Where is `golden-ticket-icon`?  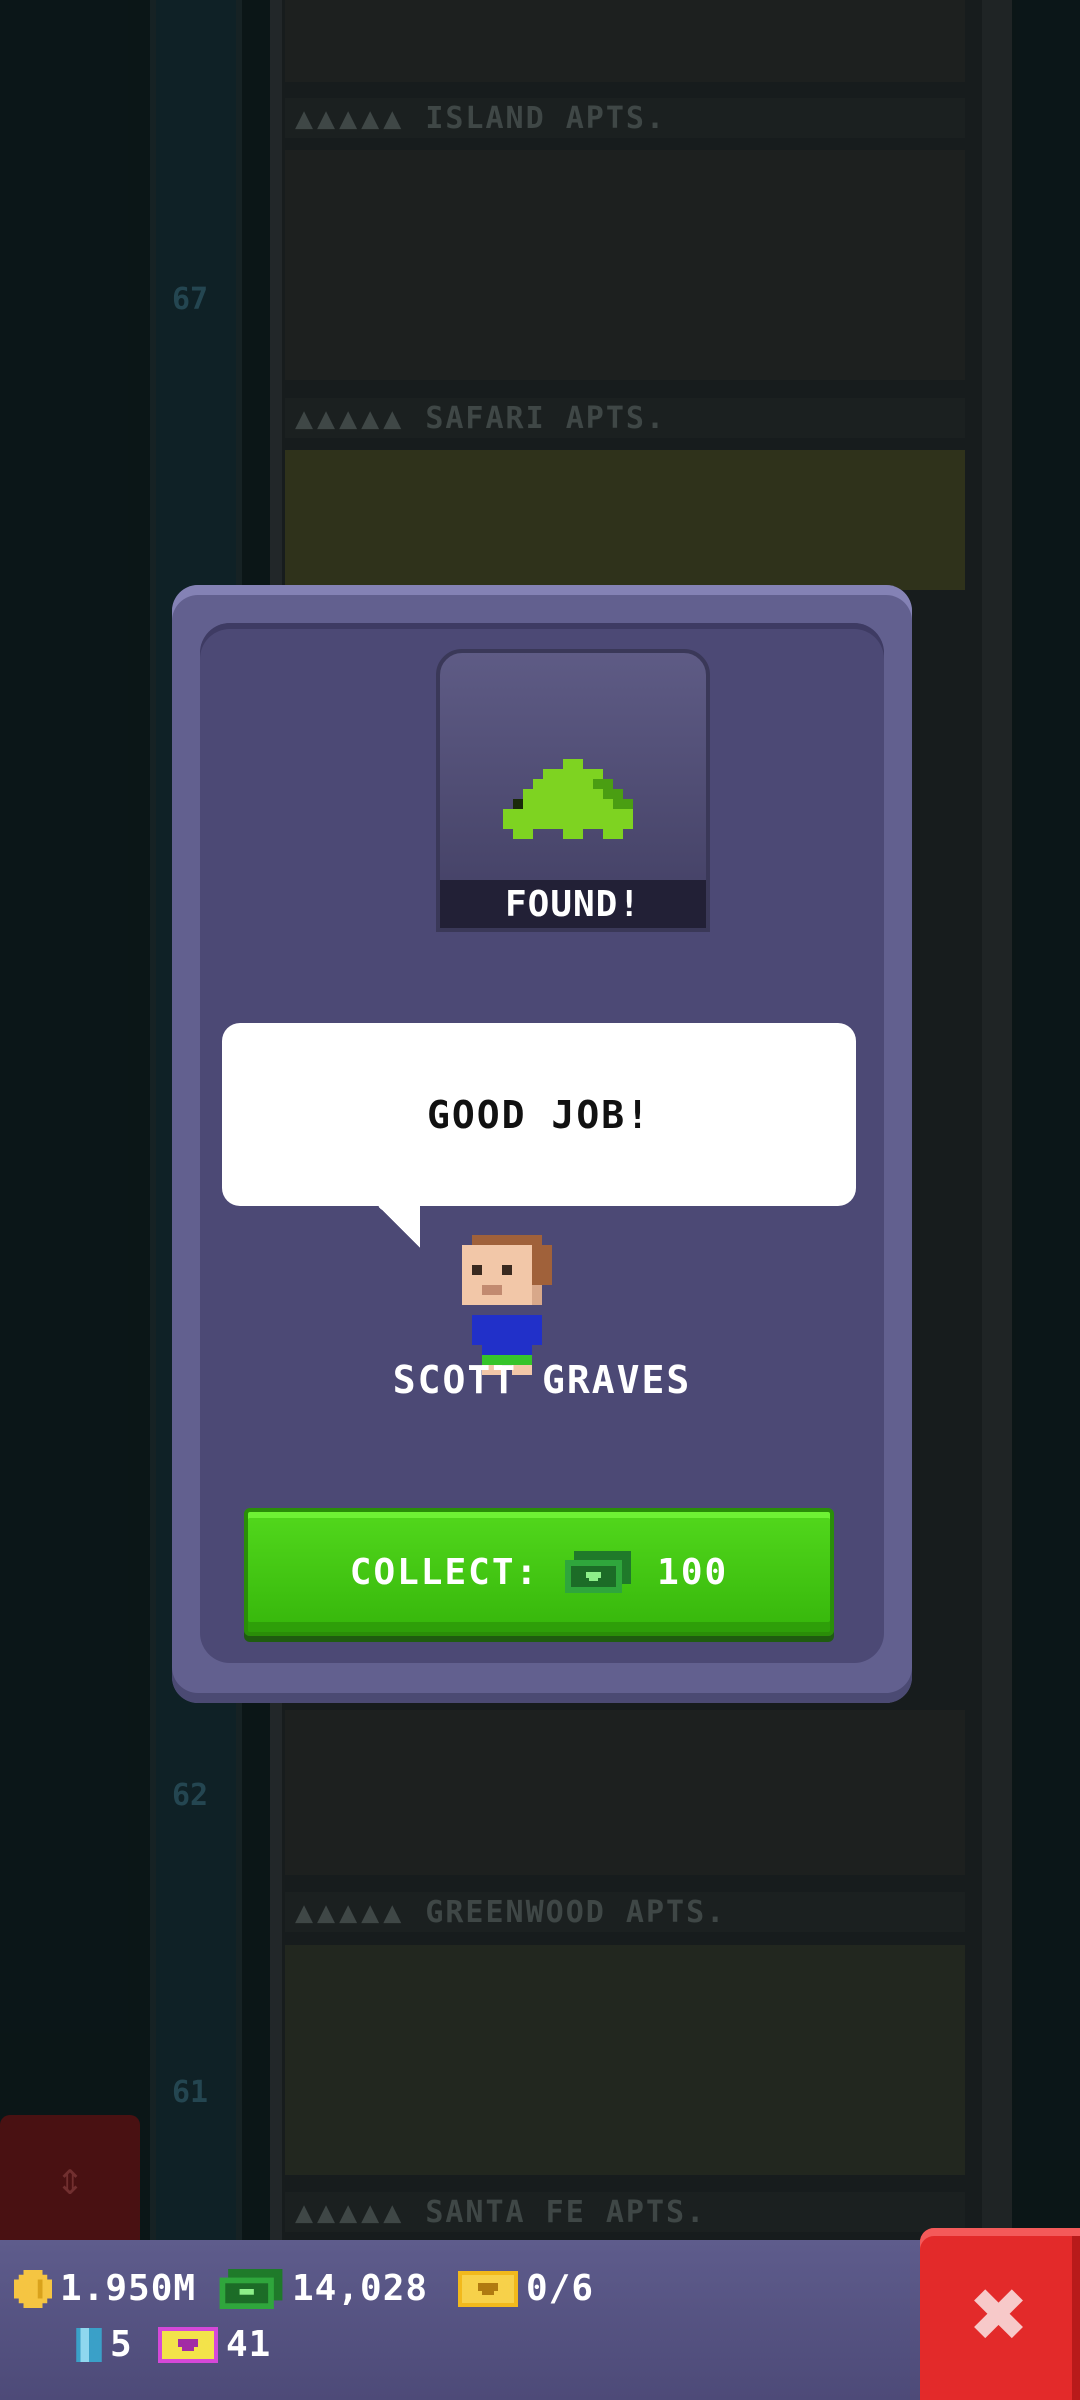 golden-ticket-icon is located at coordinates (488, 2288).